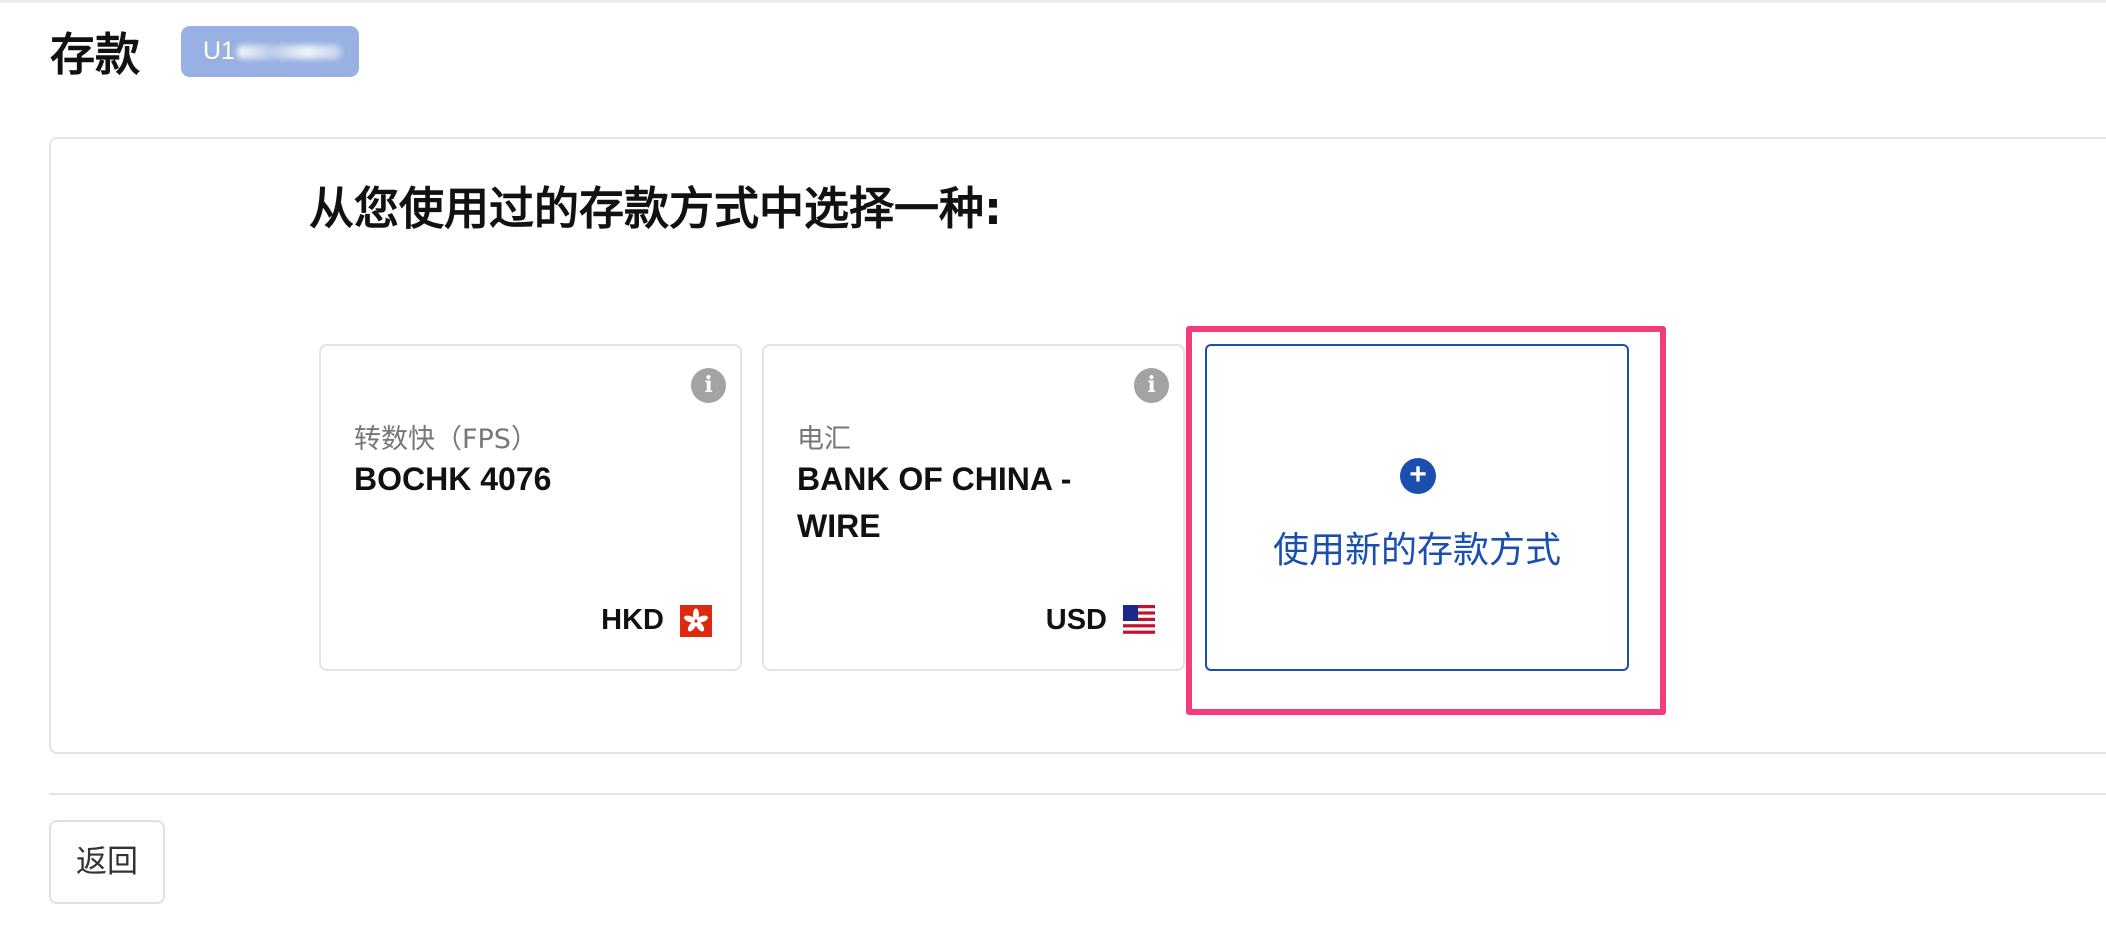 The height and width of the screenshot is (934, 2106). Describe the element at coordinates (632, 620) in the screenshot. I see `currency-code: HKD` at that location.